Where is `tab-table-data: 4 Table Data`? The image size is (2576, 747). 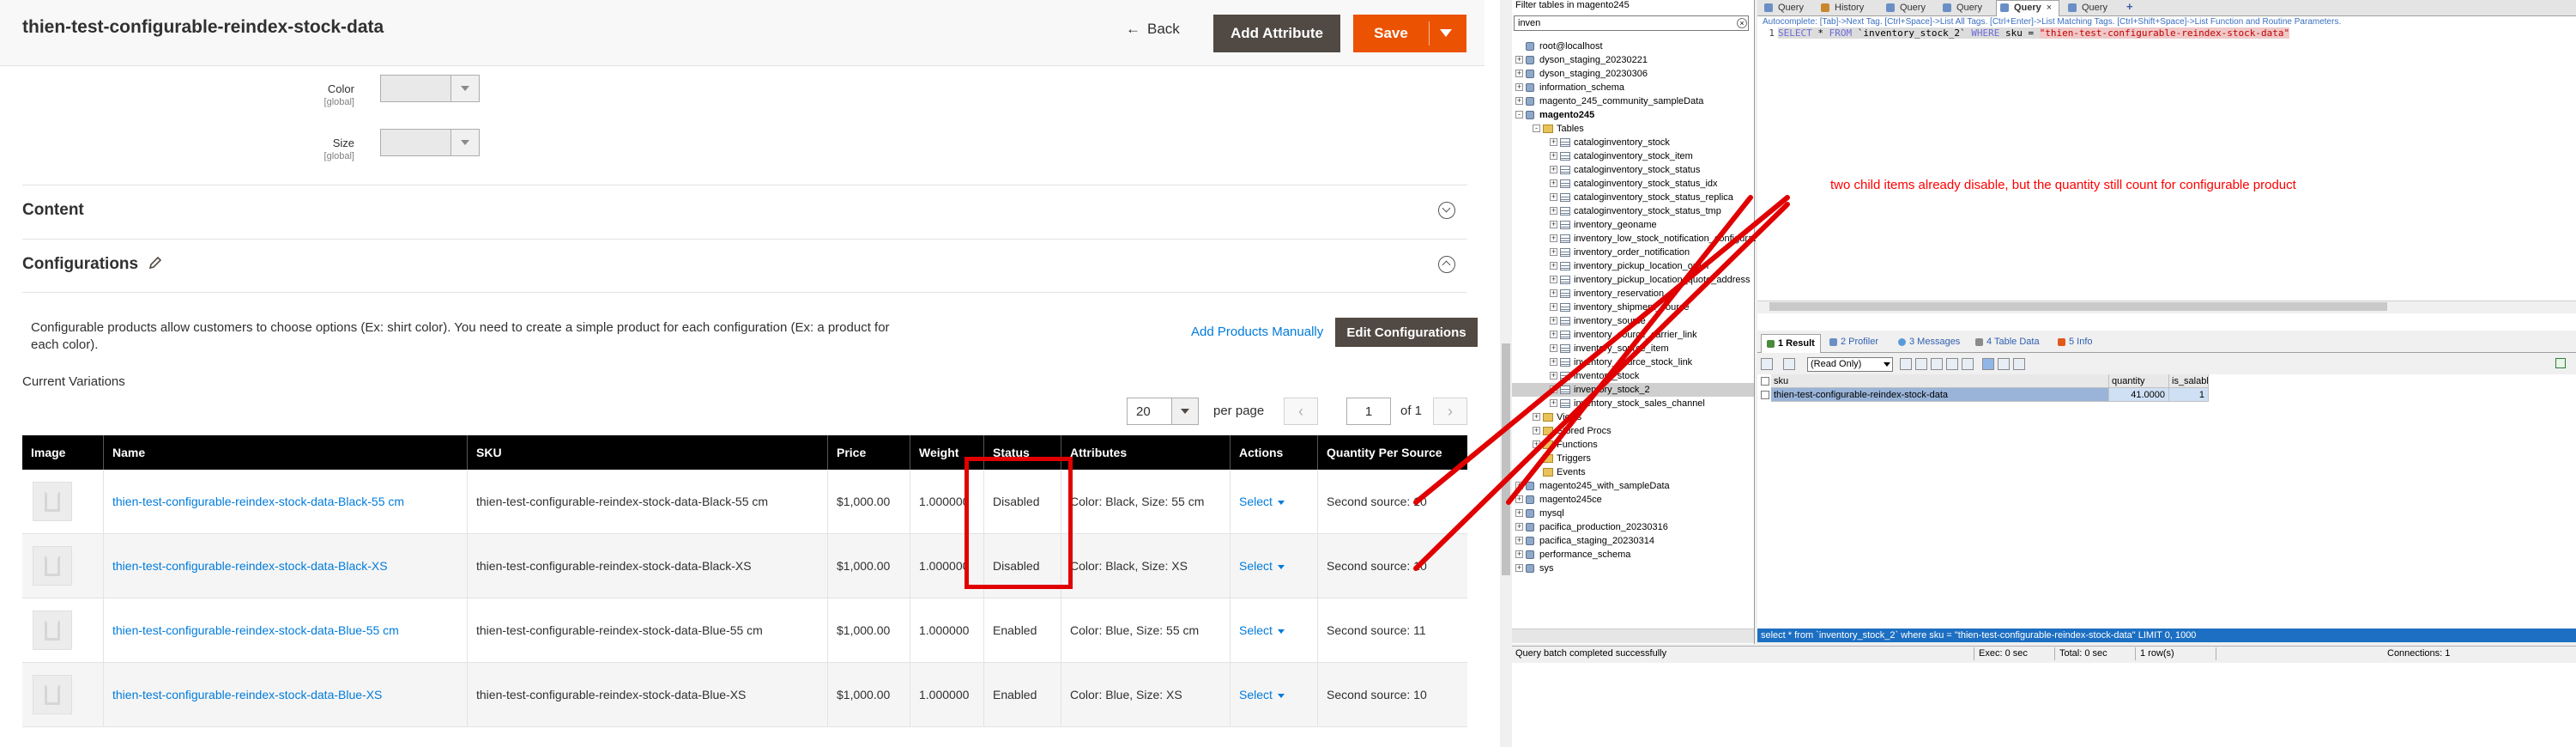 tab-table-data: 4 Table Data is located at coordinates (2007, 342).